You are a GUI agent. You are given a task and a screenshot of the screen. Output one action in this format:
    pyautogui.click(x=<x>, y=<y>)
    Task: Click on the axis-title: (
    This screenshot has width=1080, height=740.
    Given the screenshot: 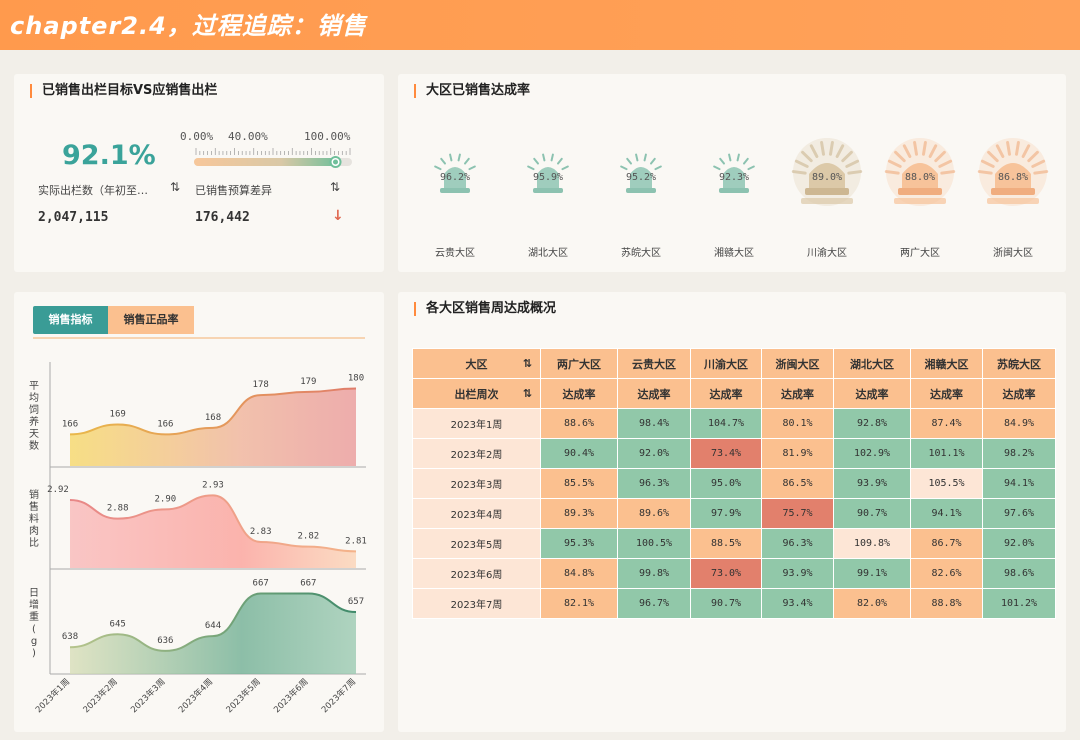 What is the action you would take?
    pyautogui.click(x=34, y=629)
    